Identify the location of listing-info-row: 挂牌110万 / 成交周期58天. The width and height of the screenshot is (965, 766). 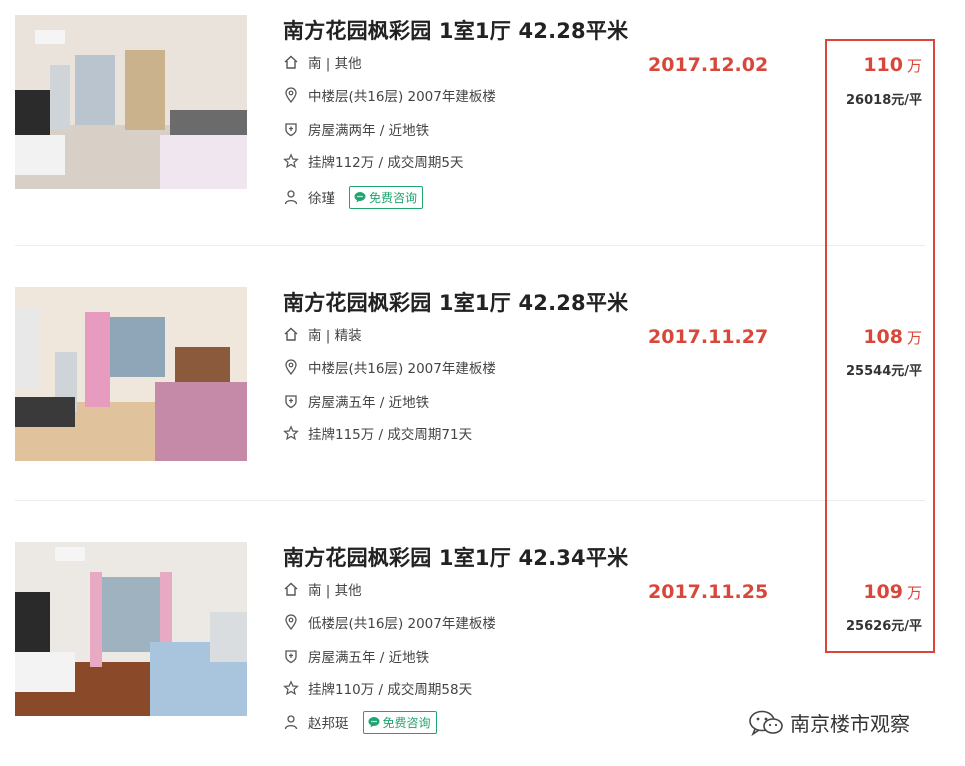
(377, 688).